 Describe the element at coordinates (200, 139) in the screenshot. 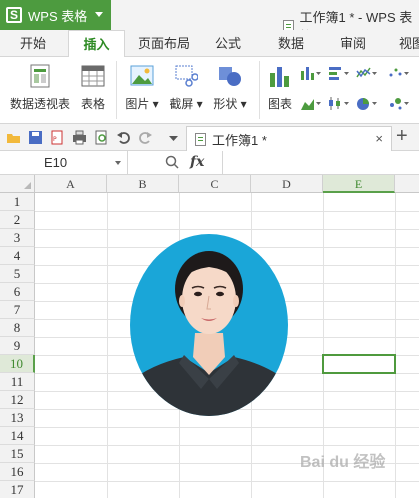

I see `spreadsheet-doc-icon` at that location.